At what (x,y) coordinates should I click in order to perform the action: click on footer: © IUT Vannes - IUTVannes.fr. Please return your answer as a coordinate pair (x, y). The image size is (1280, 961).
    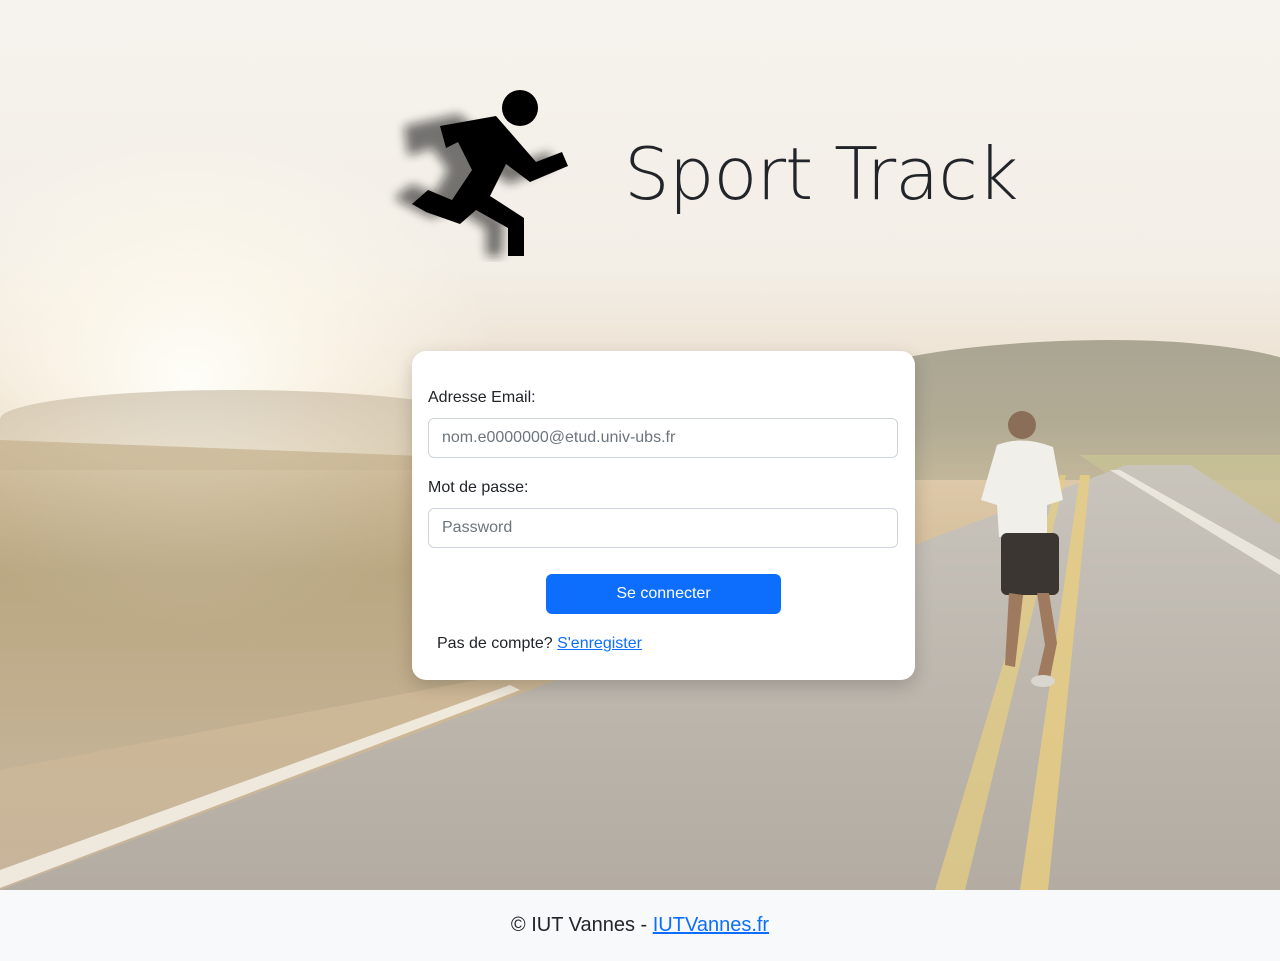
    Looking at the image, I should click on (640, 925).